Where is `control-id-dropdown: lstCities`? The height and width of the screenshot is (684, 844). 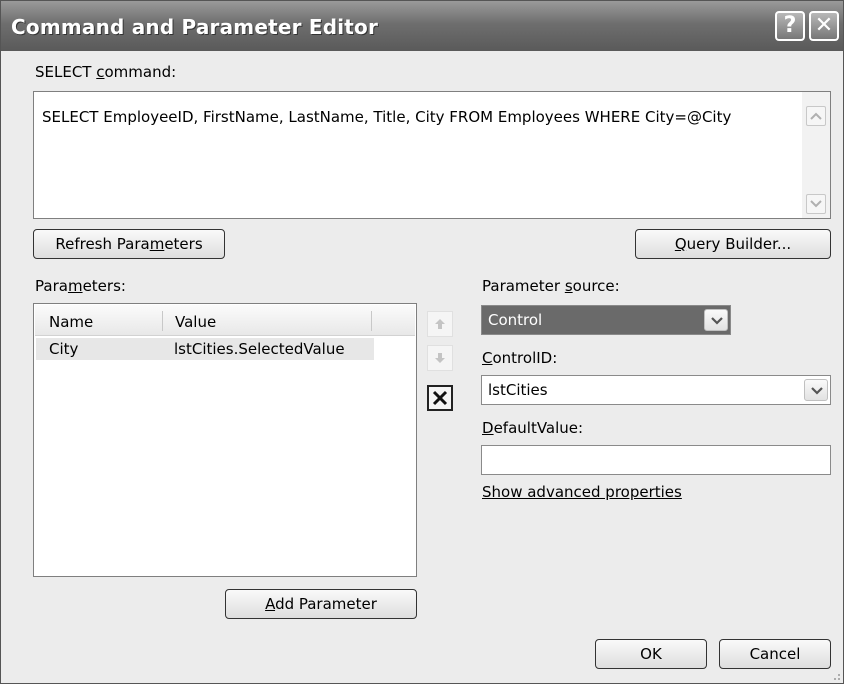 control-id-dropdown: lstCities is located at coordinates (656, 390).